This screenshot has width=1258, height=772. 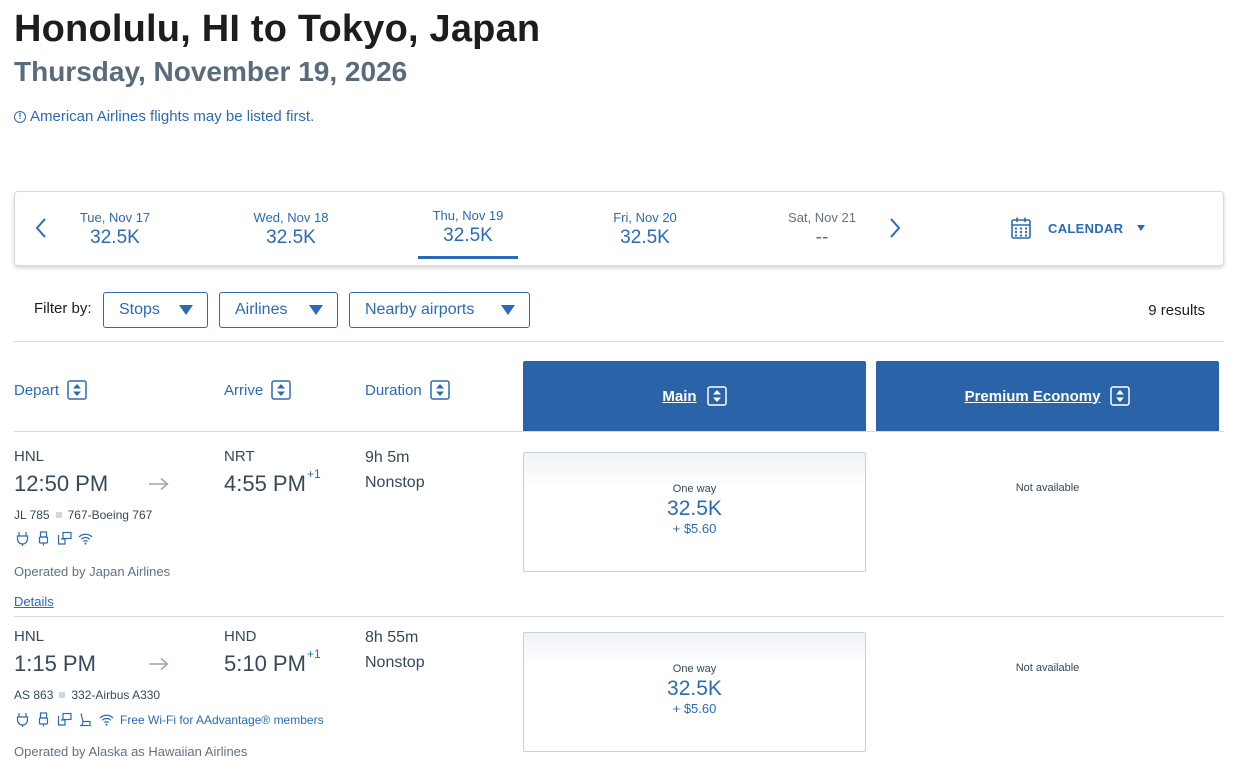 I want to click on stops-filter: Stops, so click(x=155, y=310).